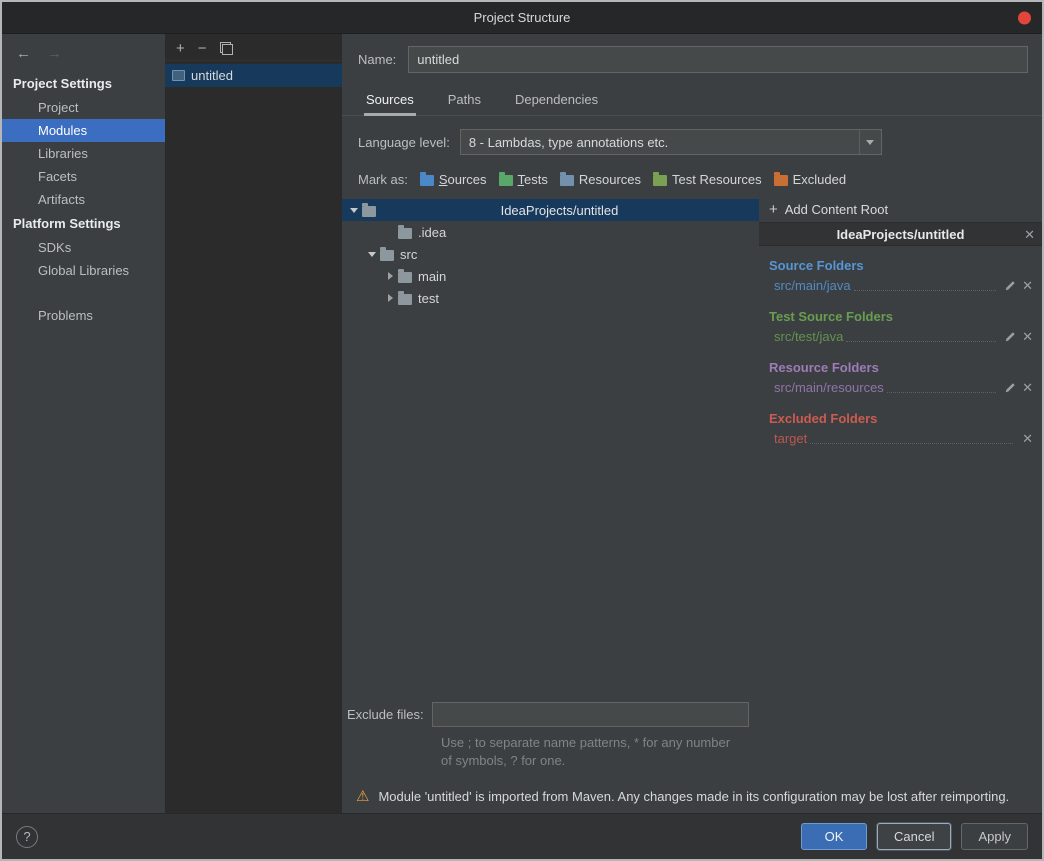 This screenshot has width=1044, height=861. I want to click on plus-icon: +, so click(773, 209).